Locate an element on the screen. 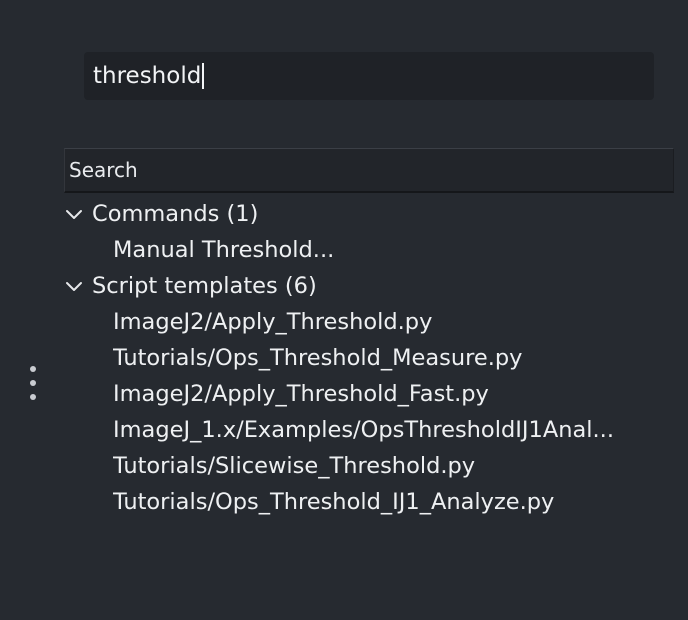  result-item-label: Tutorials/Ops_Threshold_IJ1_Analyze.py is located at coordinates (334, 502).